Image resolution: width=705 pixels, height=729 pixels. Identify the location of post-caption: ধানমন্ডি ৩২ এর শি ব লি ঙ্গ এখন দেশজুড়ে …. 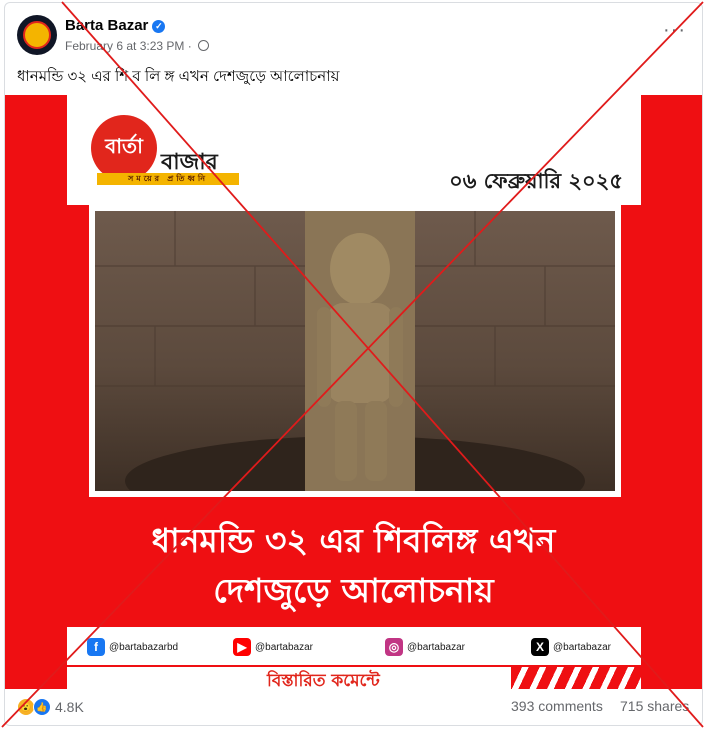
(178, 76).